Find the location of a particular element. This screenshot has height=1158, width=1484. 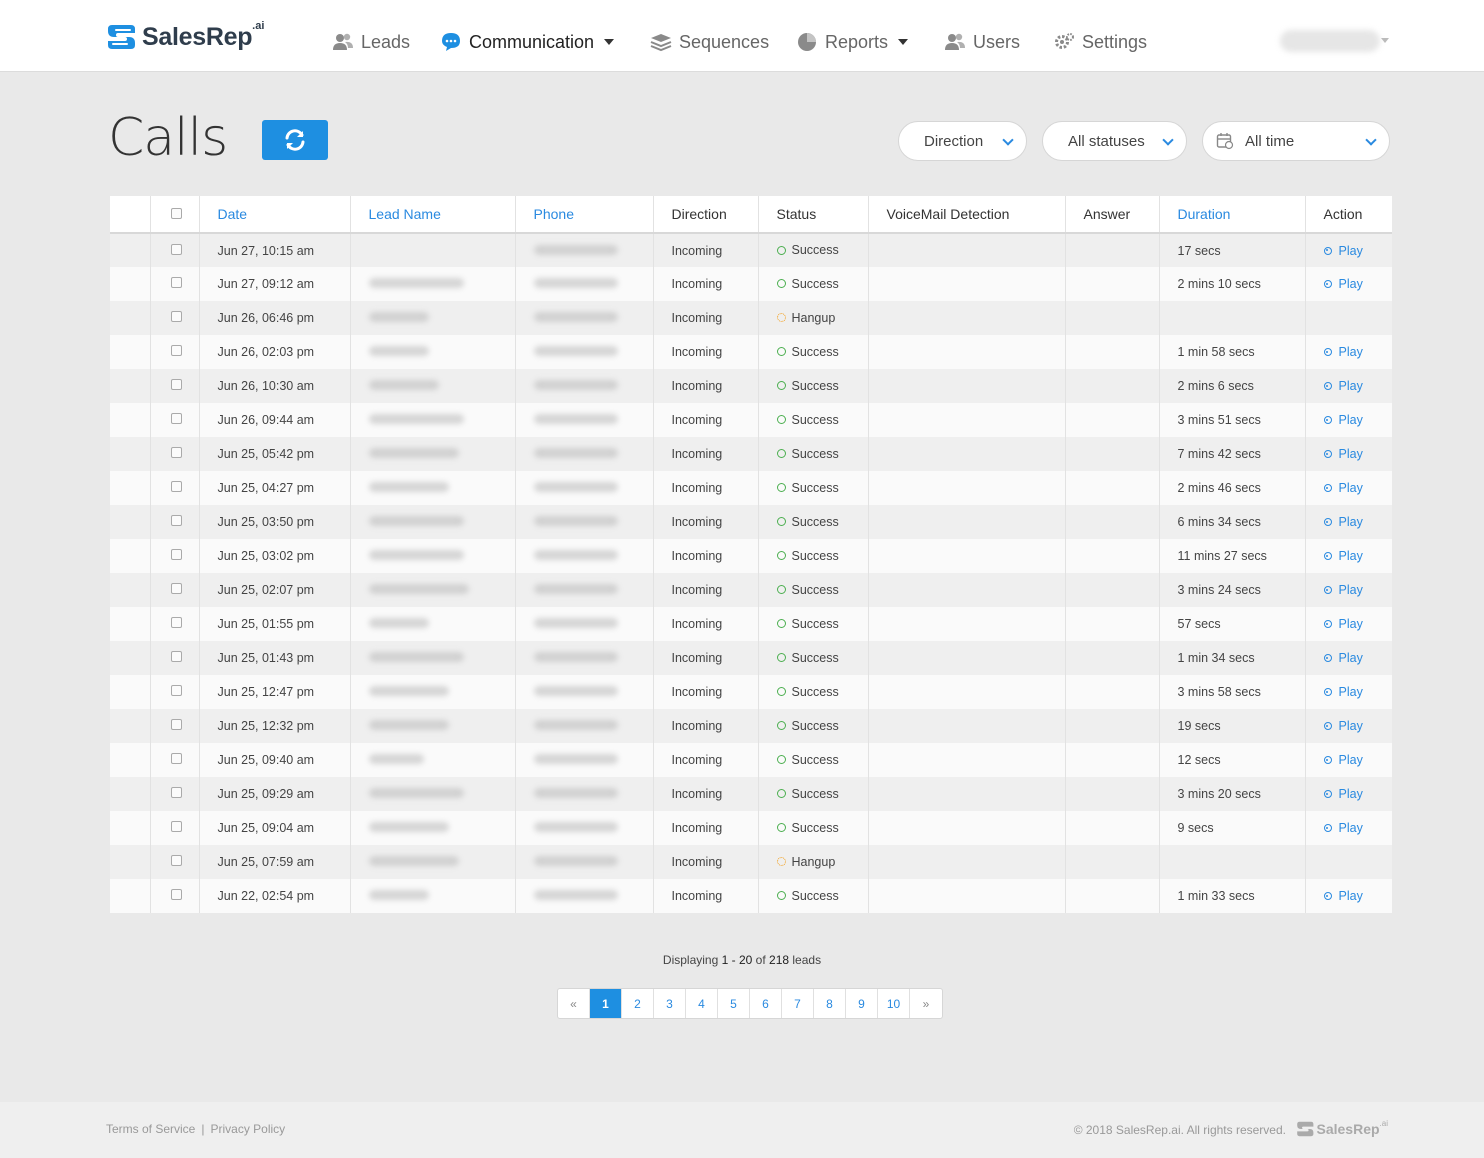

pagination-page-5: 5 is located at coordinates (734, 1003).